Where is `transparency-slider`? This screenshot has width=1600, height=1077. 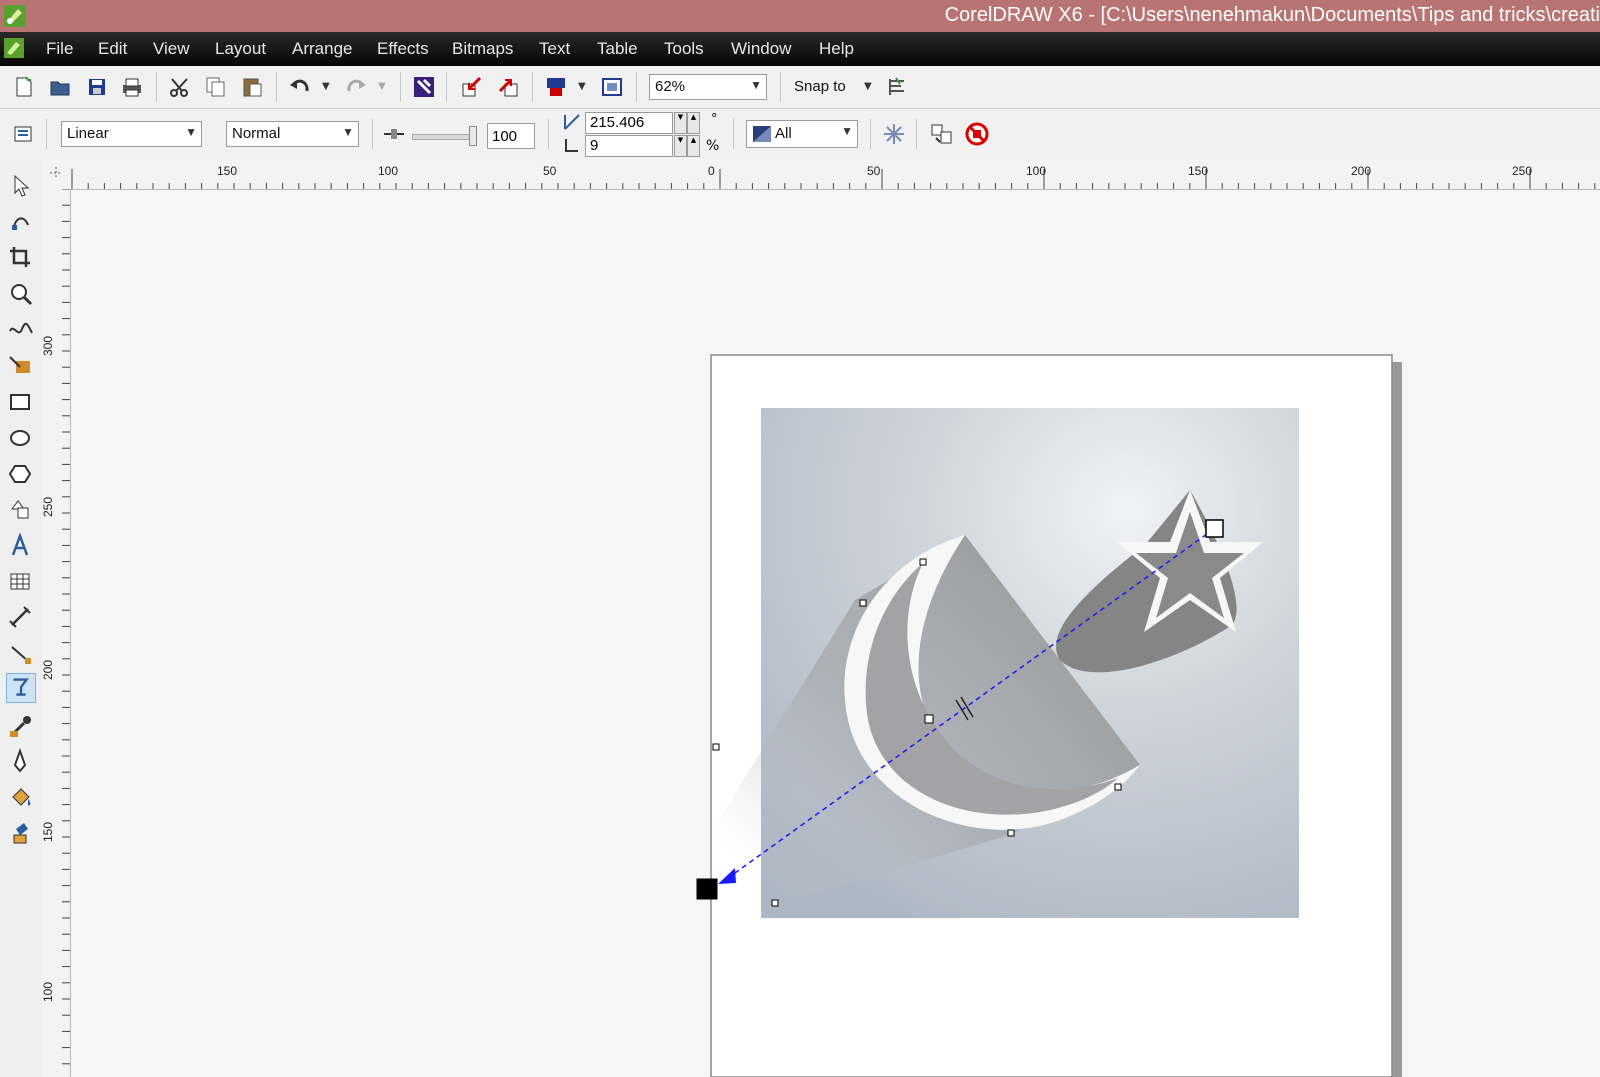 transparency-slider is located at coordinates (444, 137).